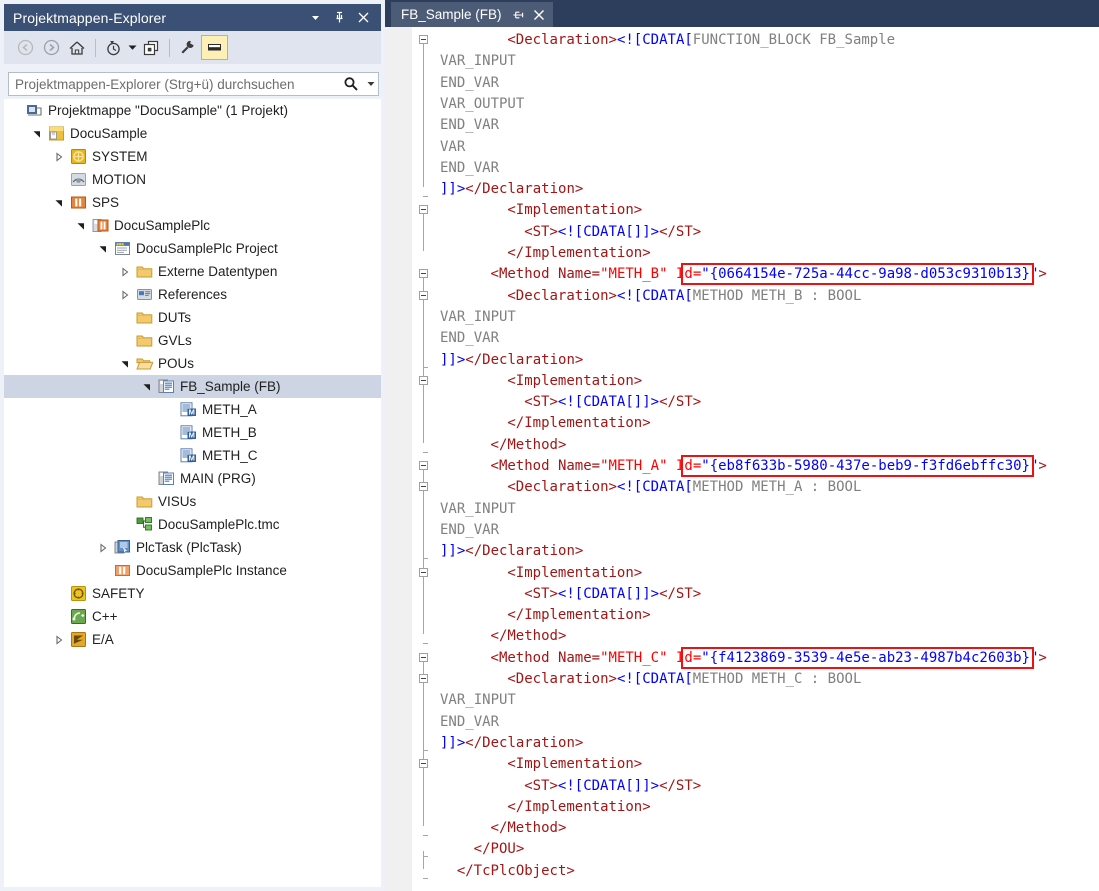 The height and width of the screenshot is (891, 1099). Describe the element at coordinates (794, 40) in the screenshot. I see `code-token: FUNCTION_BLOCK FB_Sample` at that location.